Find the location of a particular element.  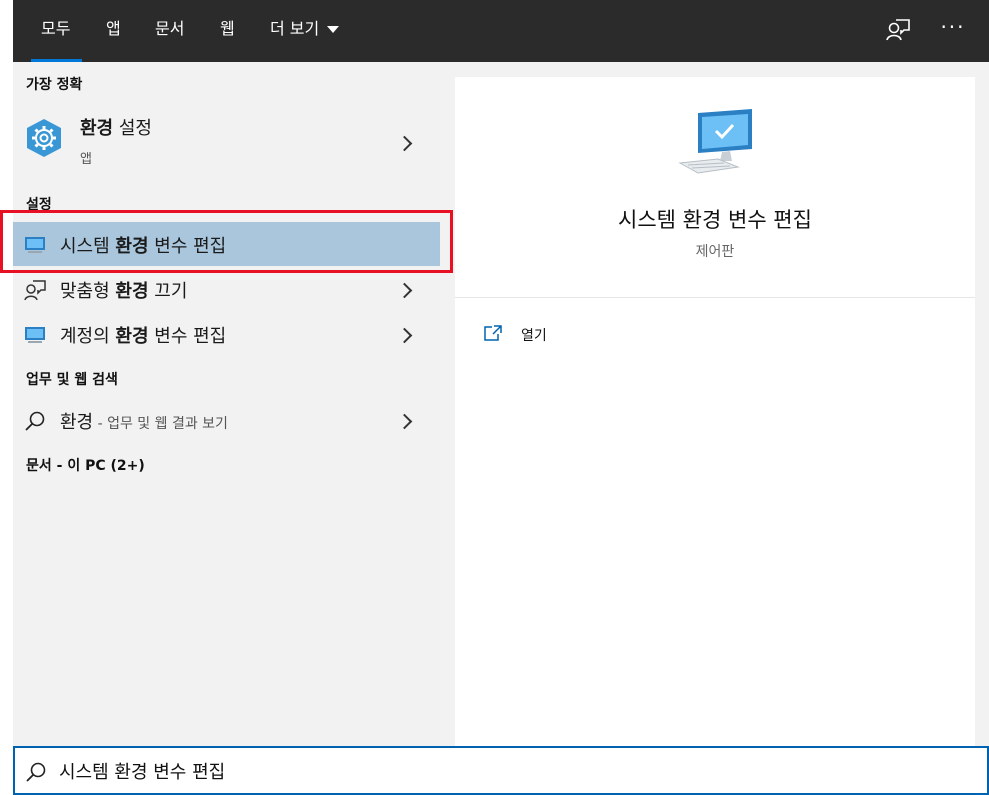

web-search-item: 환경 - 업무 및 웹 결과 보기 is located at coordinates (226, 420).